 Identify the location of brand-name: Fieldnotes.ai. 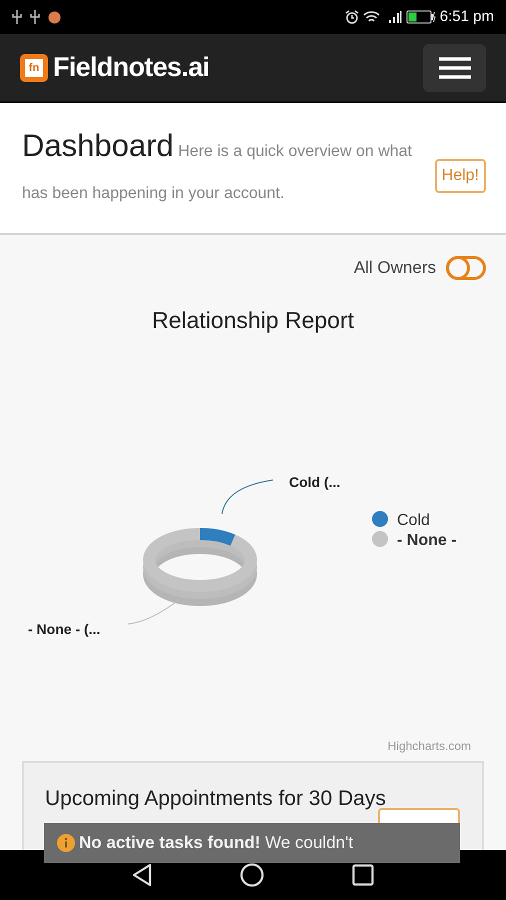
(131, 67).